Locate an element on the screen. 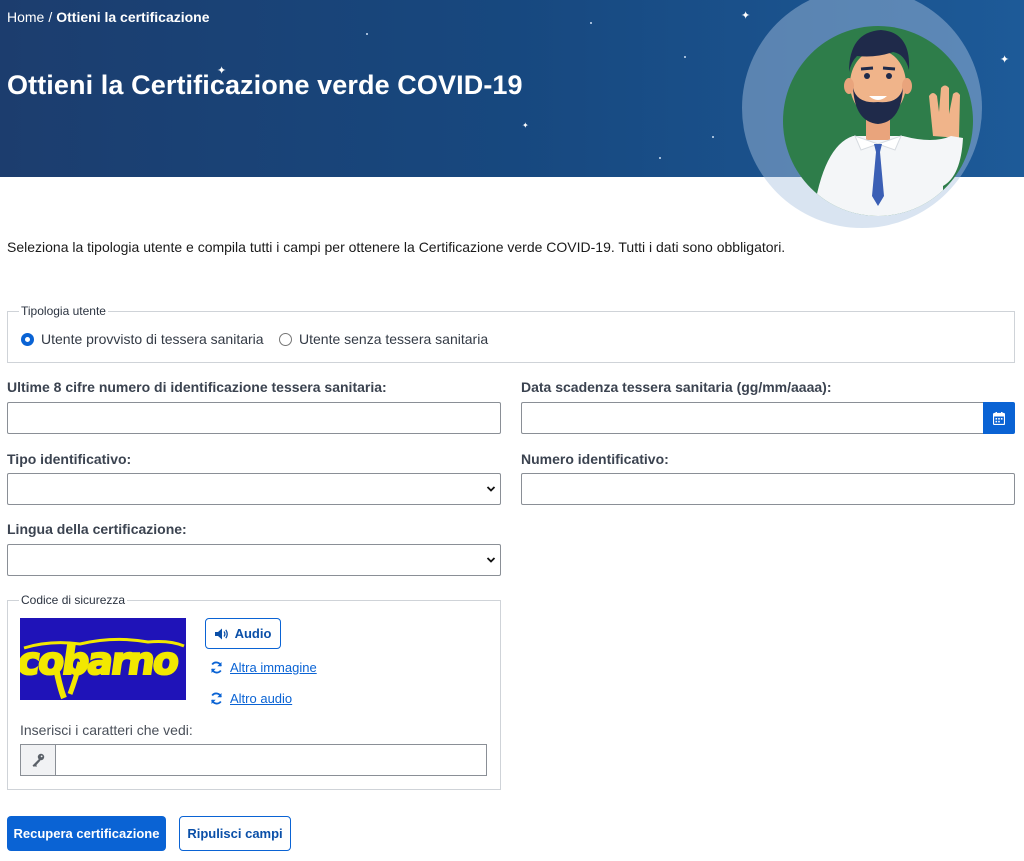 The image size is (1024, 861). other-image-label: Altra immagine is located at coordinates (273, 667).